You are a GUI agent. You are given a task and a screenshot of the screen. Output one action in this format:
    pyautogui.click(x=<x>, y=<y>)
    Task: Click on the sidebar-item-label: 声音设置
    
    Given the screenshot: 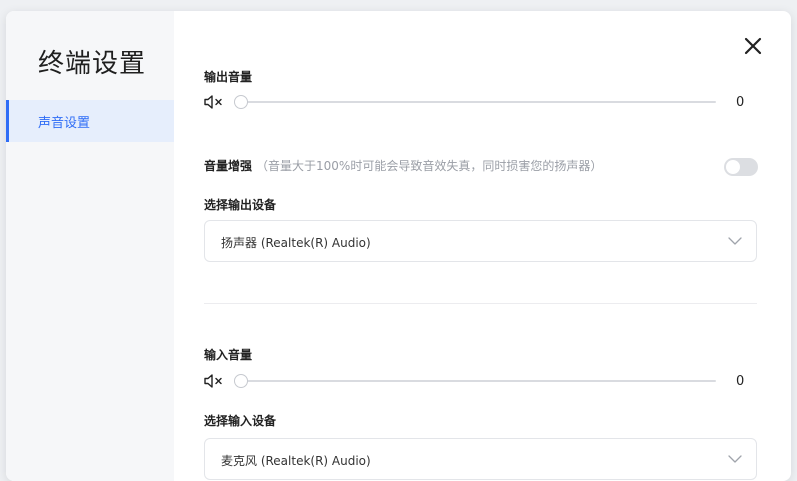 What is the action you would take?
    pyautogui.click(x=64, y=123)
    